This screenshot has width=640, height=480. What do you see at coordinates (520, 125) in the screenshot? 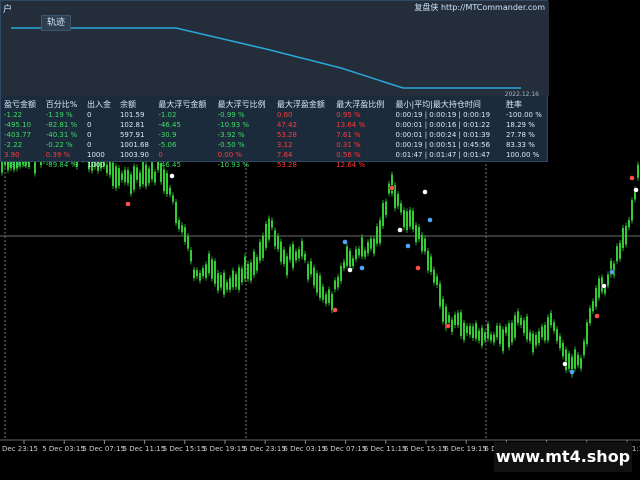
I see `stats-cell: 18.29 %` at bounding box center [520, 125].